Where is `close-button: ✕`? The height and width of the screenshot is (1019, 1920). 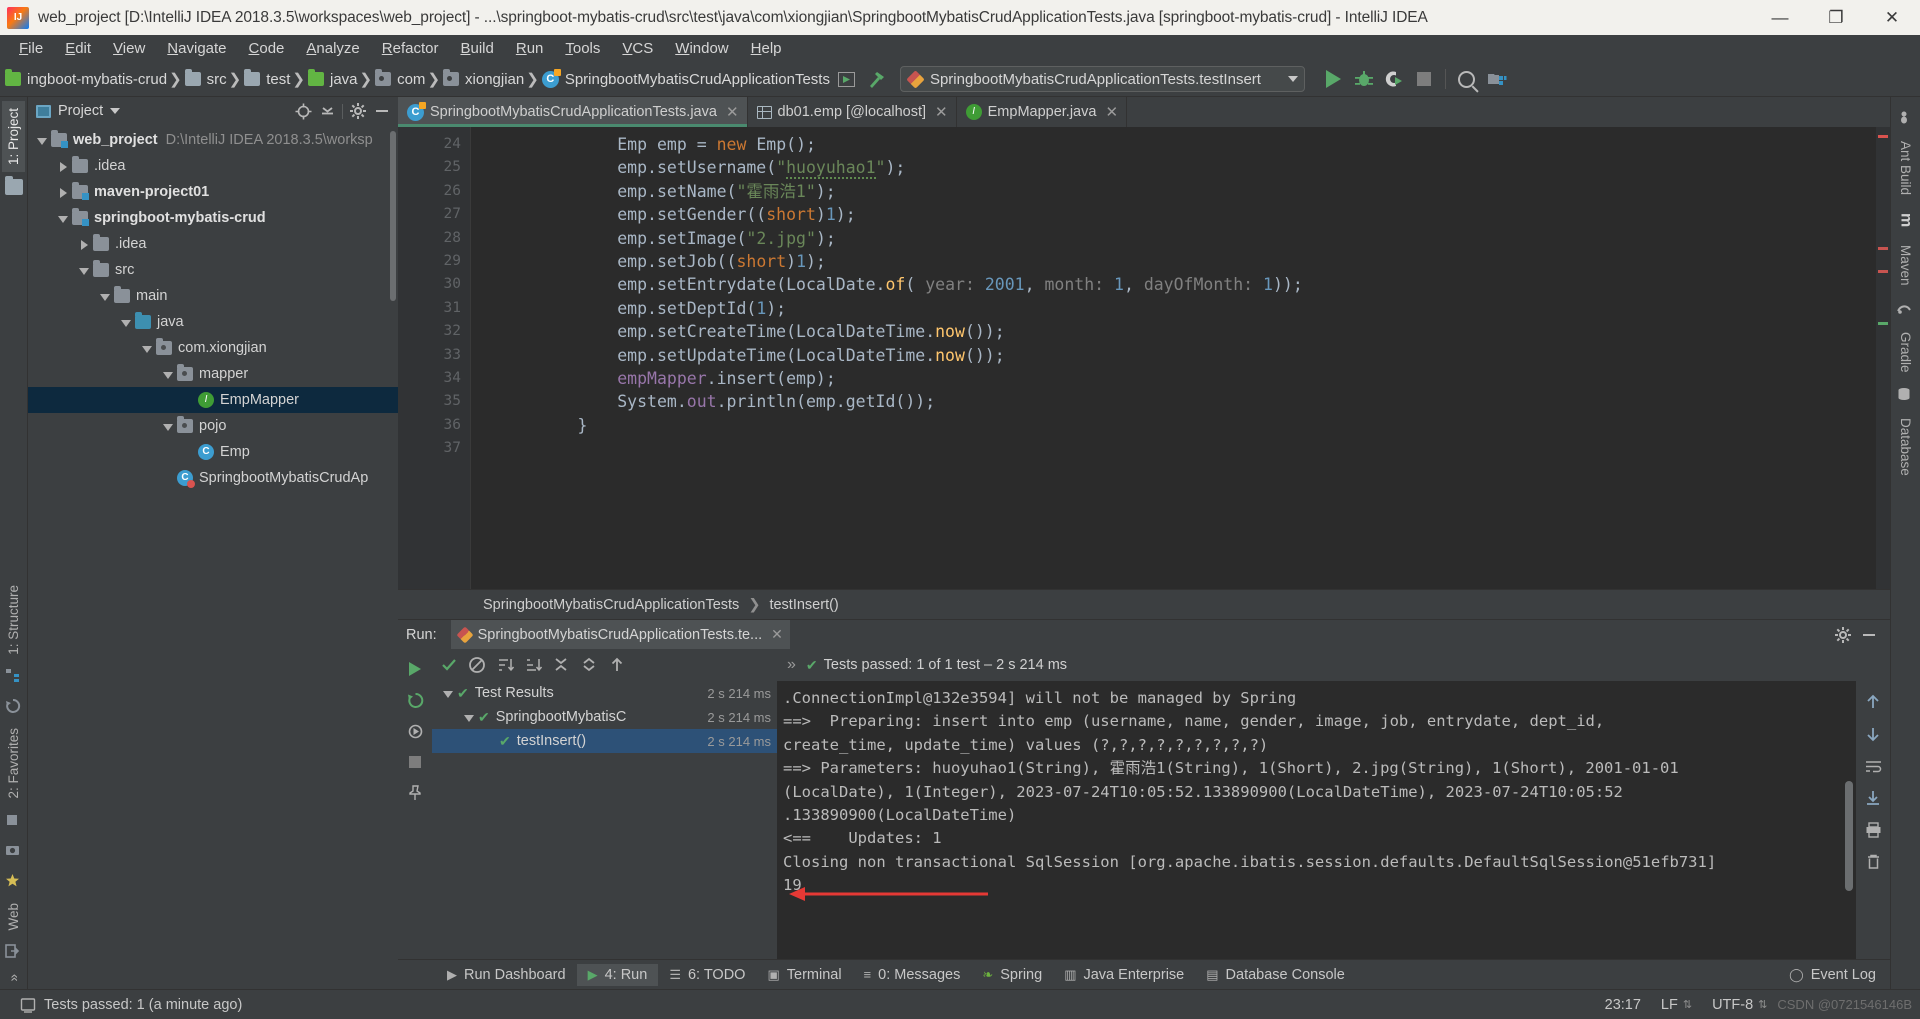
close-button: ✕ is located at coordinates (1892, 17).